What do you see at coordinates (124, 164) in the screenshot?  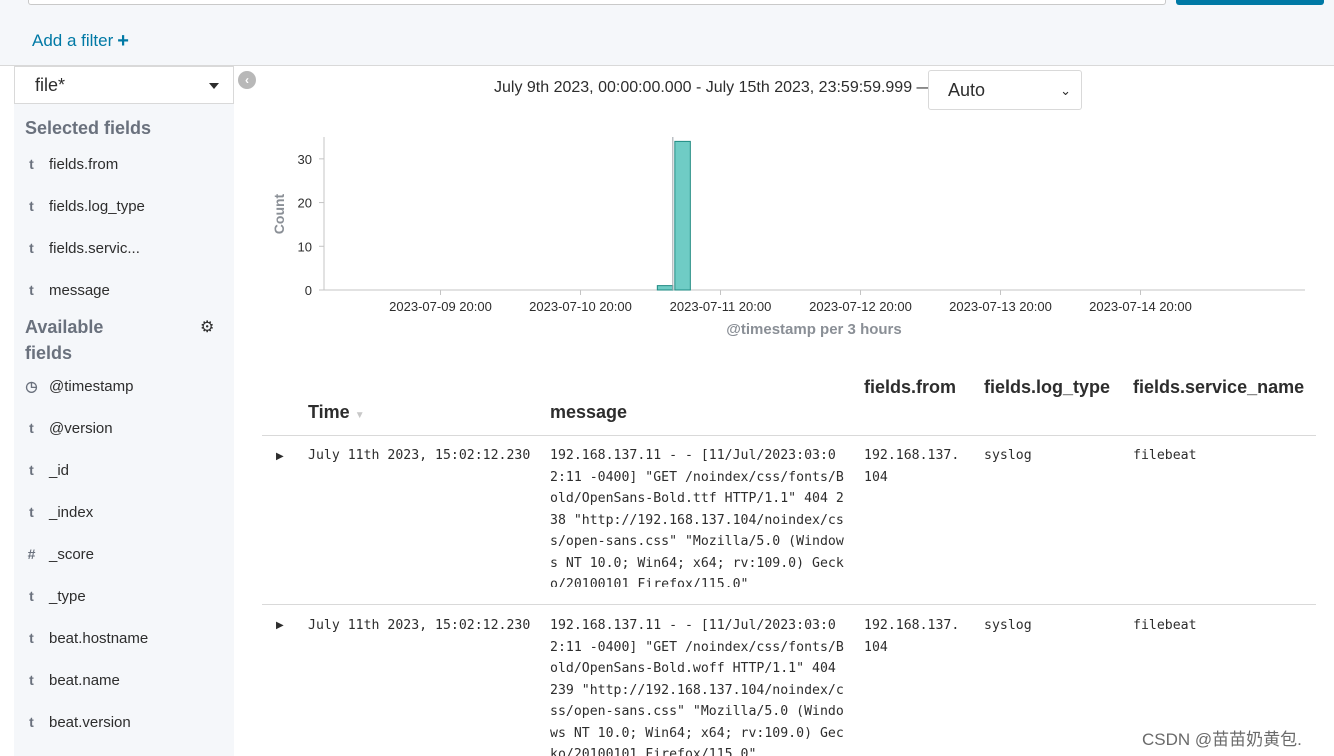 I see `selected-field-item: t fields.from` at bounding box center [124, 164].